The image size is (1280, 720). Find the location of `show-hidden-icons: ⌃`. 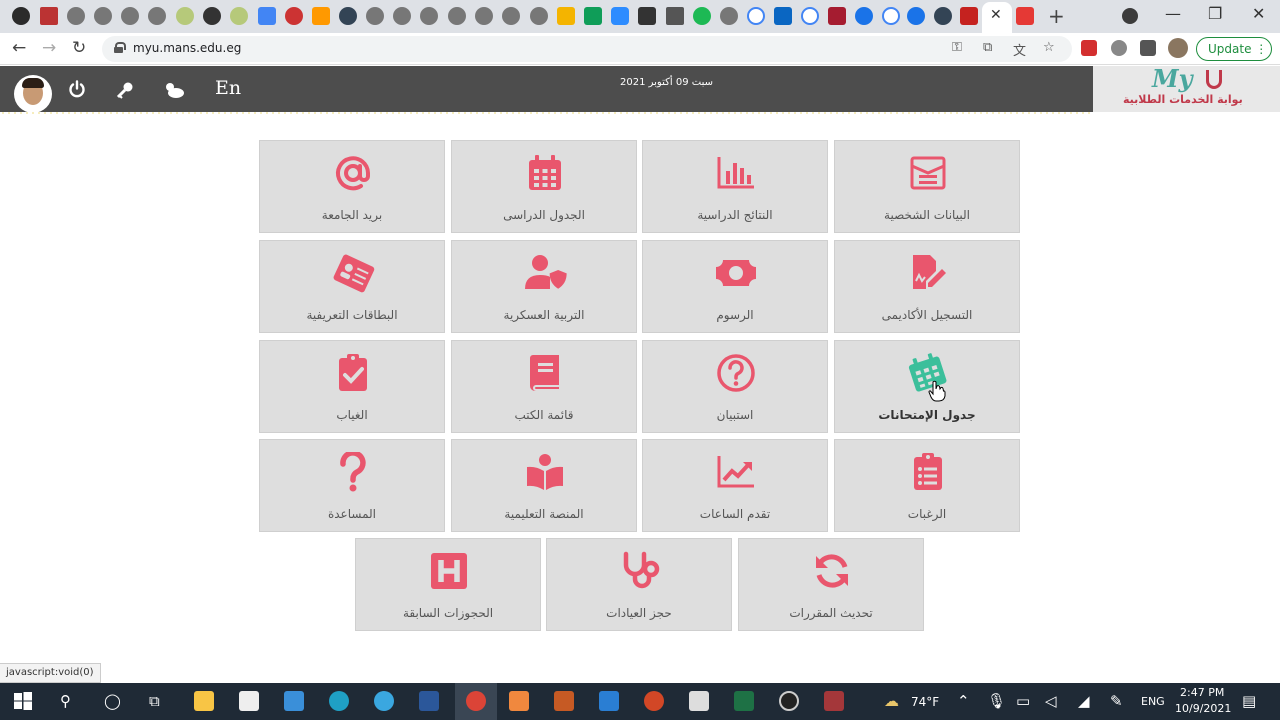

show-hidden-icons: ⌃ is located at coordinates (963, 701).